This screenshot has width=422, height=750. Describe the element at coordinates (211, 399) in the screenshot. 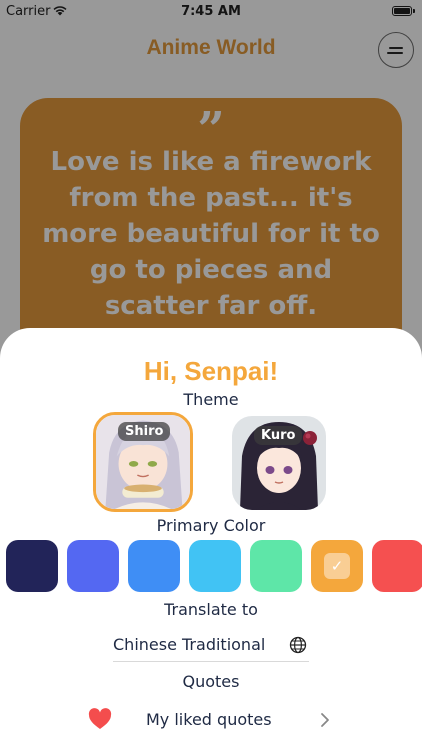

I see `theme-label: Theme` at that location.